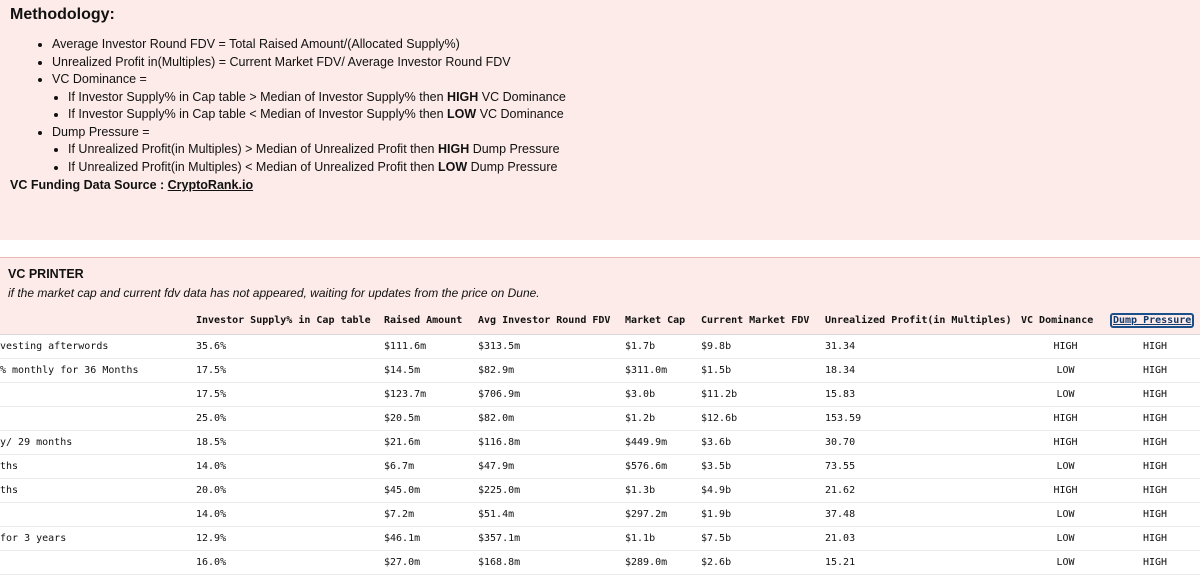 This screenshot has width=1200, height=576. Describe the element at coordinates (431, 514) in the screenshot. I see `table-cell: $7.2m` at that location.